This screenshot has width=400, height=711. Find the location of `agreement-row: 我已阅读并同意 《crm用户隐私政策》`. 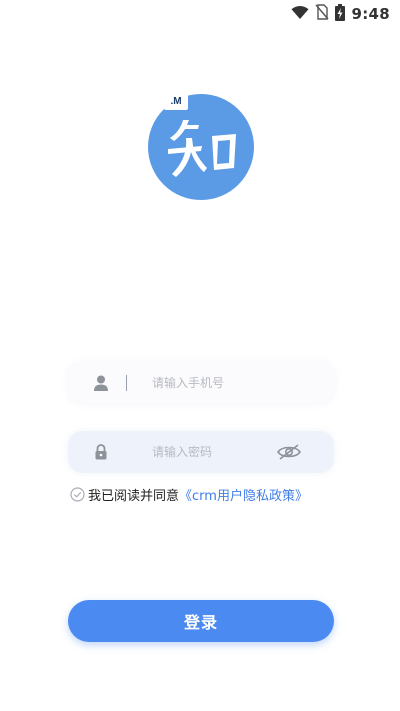

agreement-row: 我已阅读并同意 《crm用户隐私政策》 is located at coordinates (189, 494).